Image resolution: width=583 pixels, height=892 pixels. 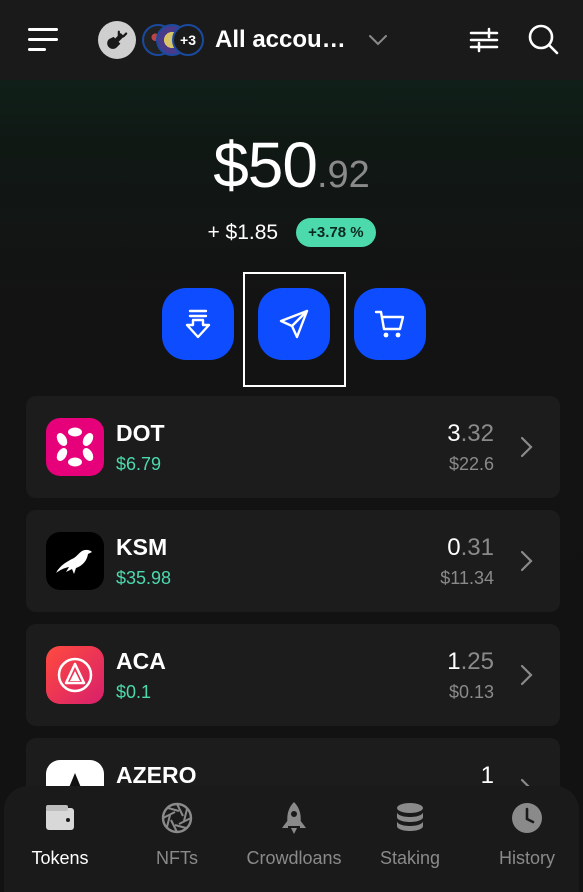 I want to click on token-price: $6.79, so click(x=139, y=464).